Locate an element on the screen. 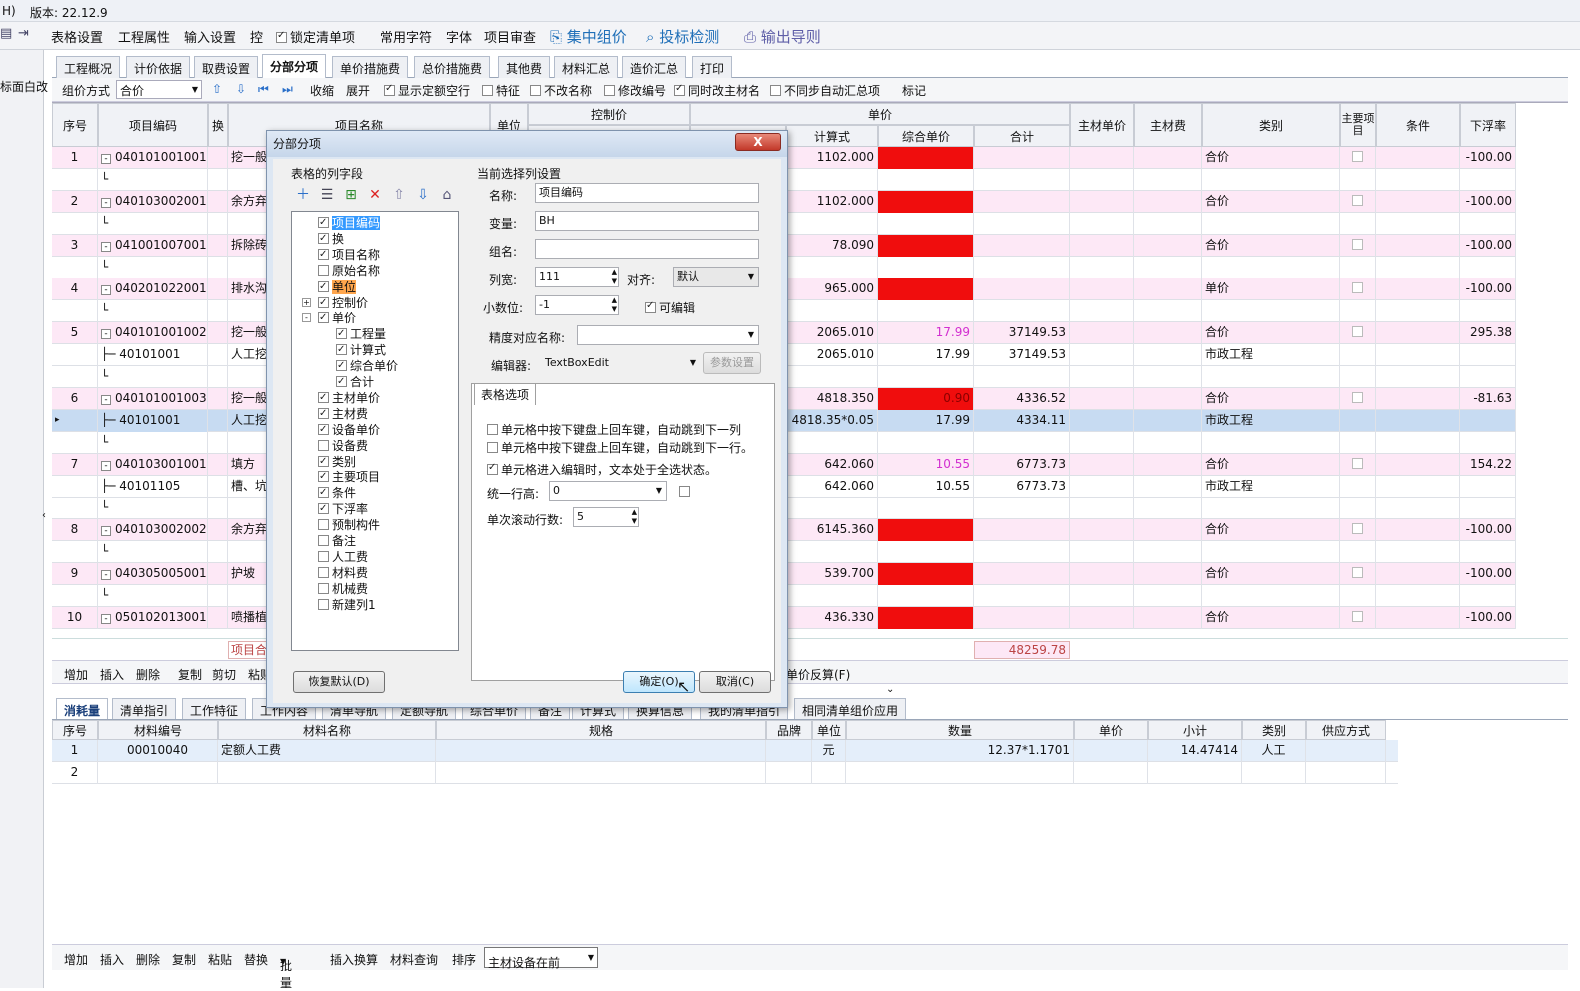  mat-add-button: 增加 is located at coordinates (76, 959).